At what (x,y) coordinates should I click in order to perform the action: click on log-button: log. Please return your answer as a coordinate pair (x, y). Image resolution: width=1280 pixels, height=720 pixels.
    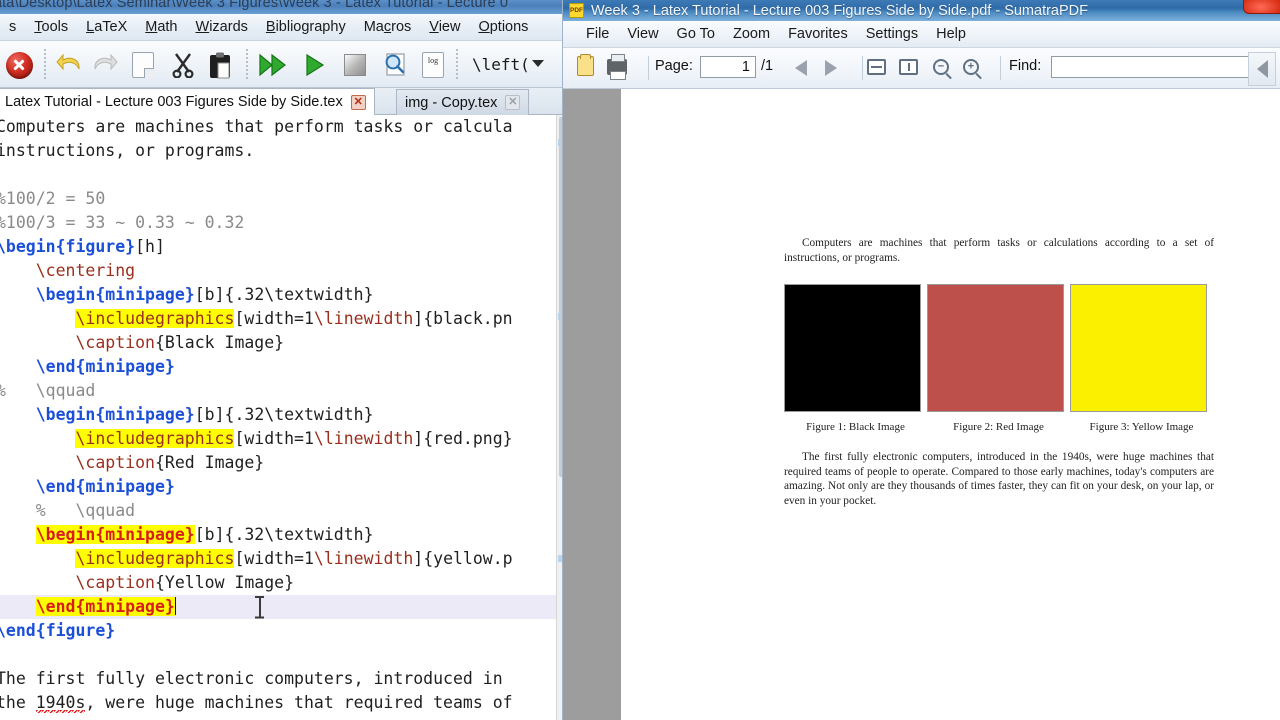
    Looking at the image, I should click on (433, 65).